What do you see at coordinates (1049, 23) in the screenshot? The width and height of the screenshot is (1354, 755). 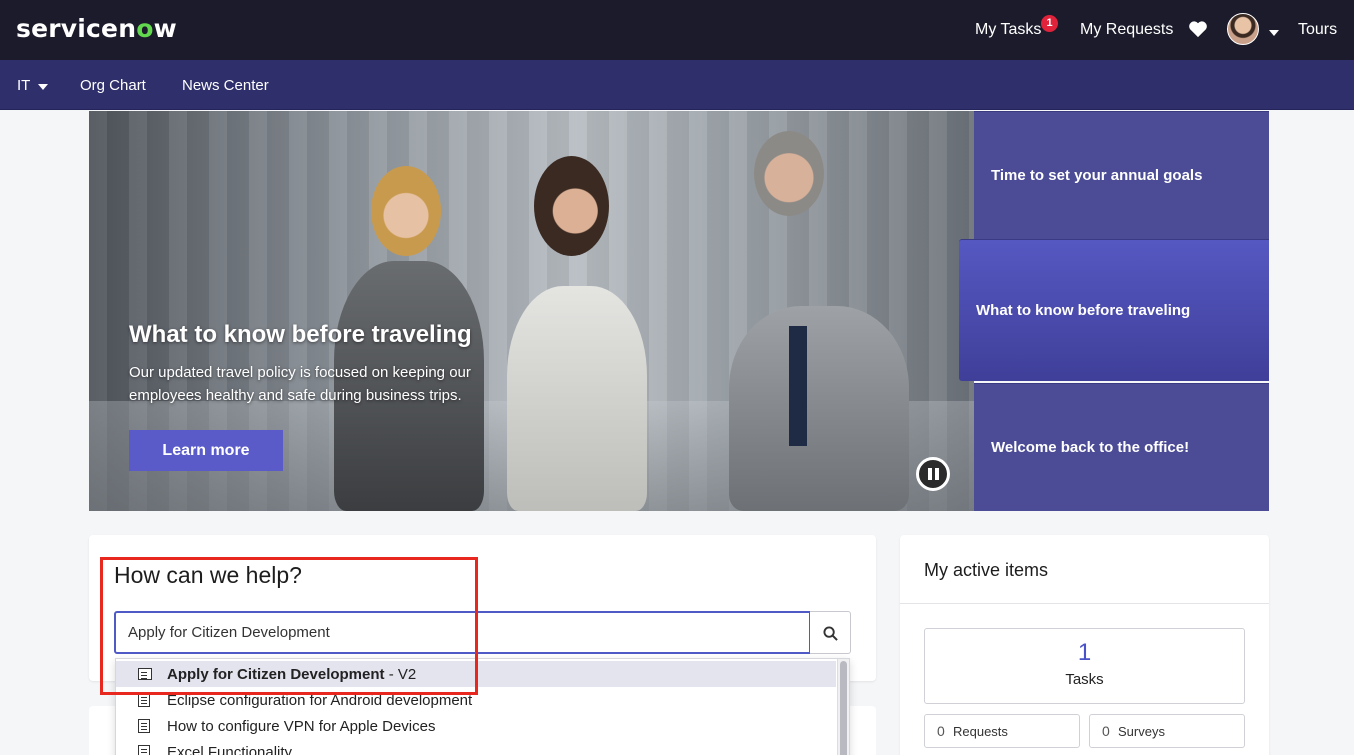 I see `tasks-badge: 1` at bounding box center [1049, 23].